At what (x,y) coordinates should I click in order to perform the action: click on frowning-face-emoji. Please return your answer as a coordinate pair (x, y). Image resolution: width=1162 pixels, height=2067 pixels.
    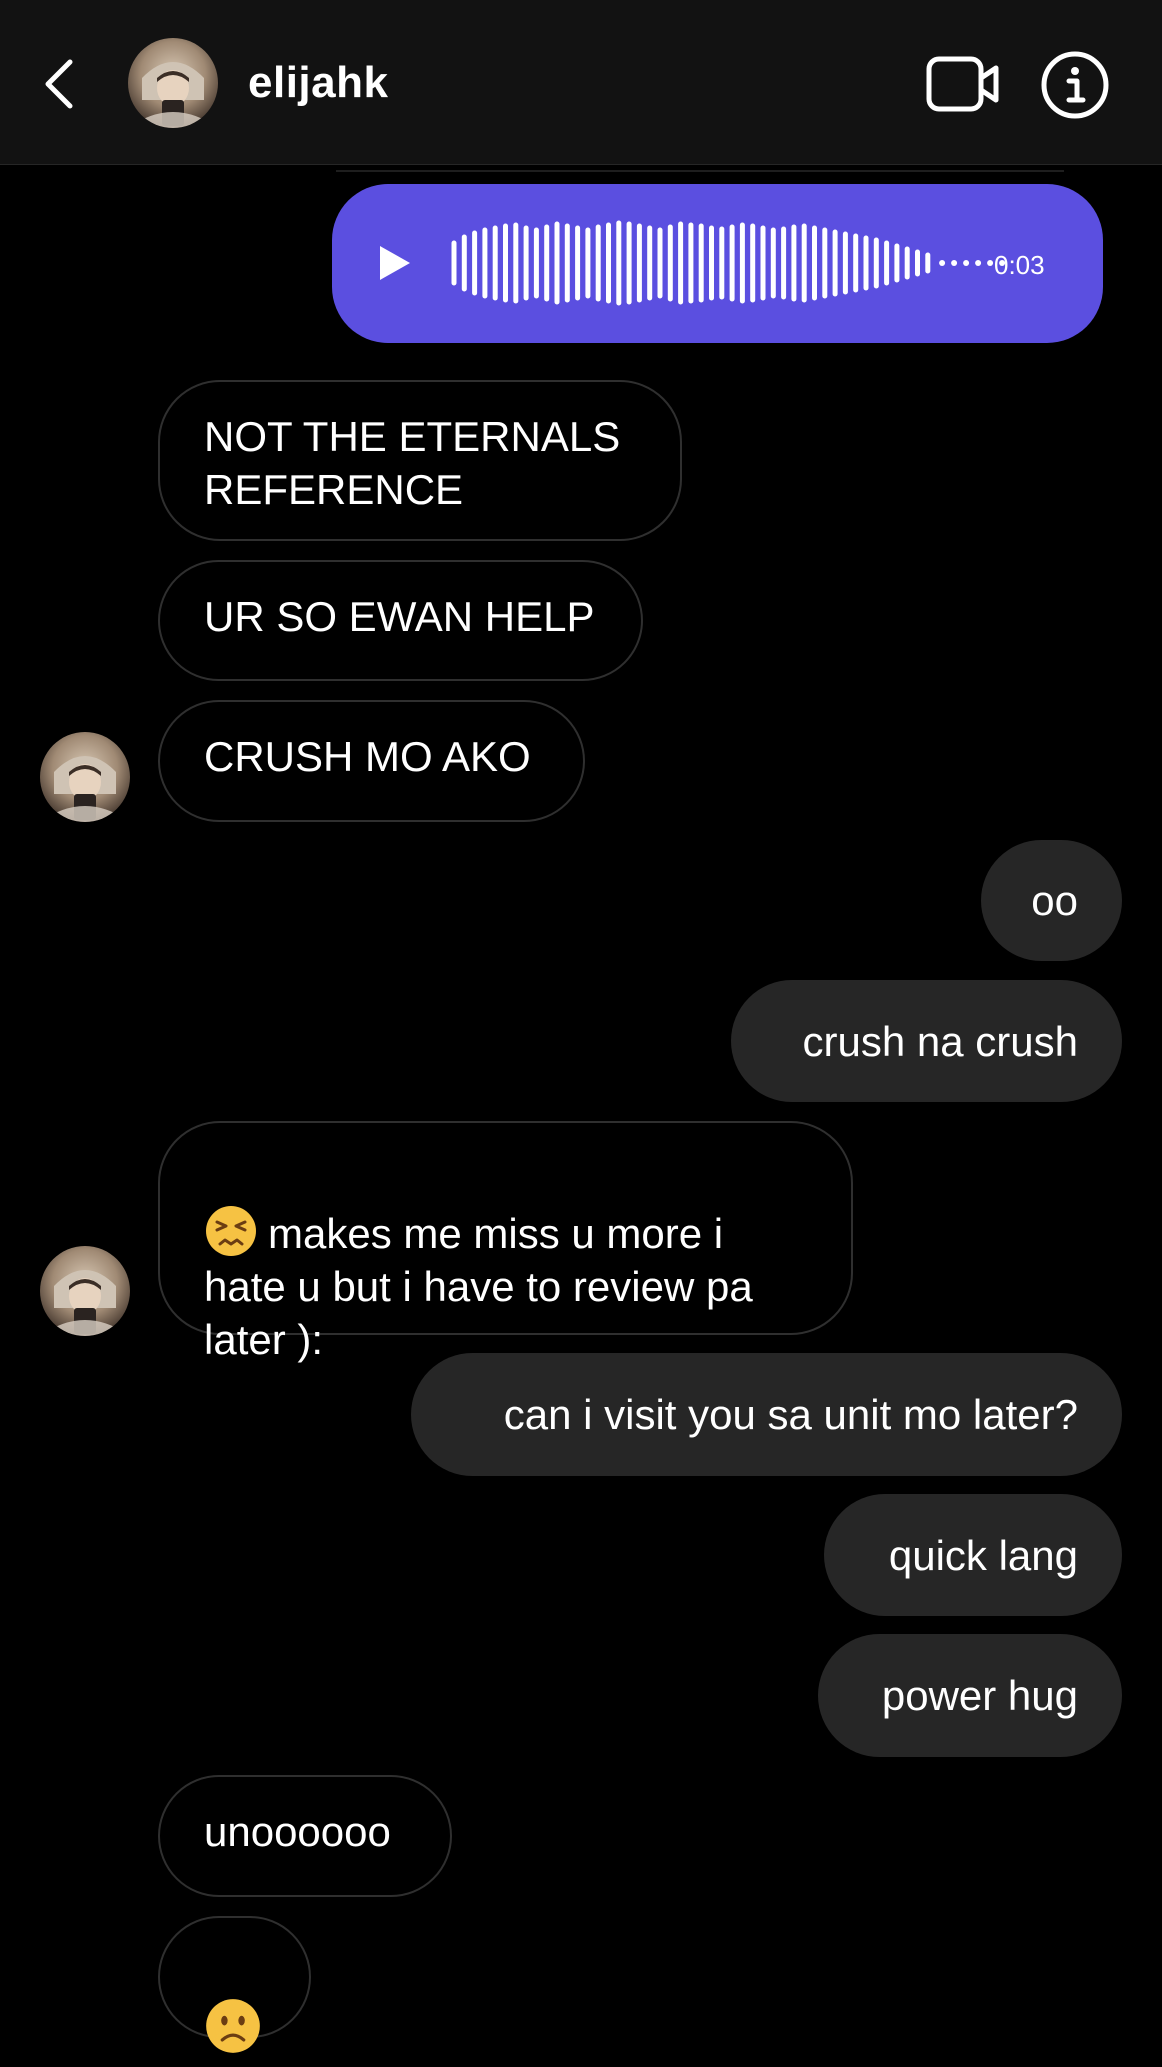
    Looking at the image, I should click on (233, 2026).